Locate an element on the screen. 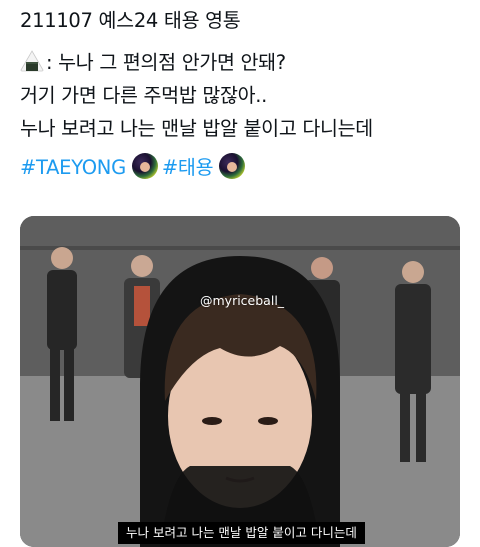 This screenshot has height=547, width=480. quote-prefix: : is located at coordinates (52, 62).